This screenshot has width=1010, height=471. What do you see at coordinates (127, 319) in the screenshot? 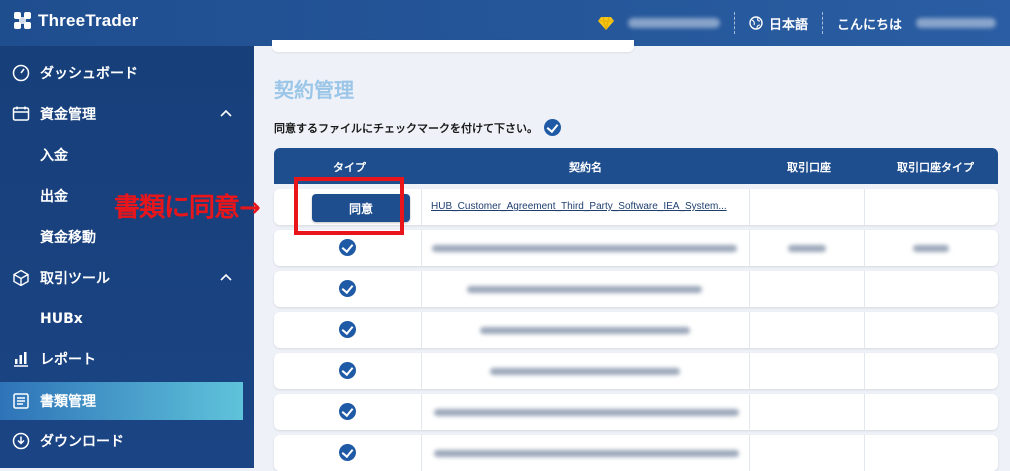
I see `sidebar-item-hubx: HUBx` at bounding box center [127, 319].